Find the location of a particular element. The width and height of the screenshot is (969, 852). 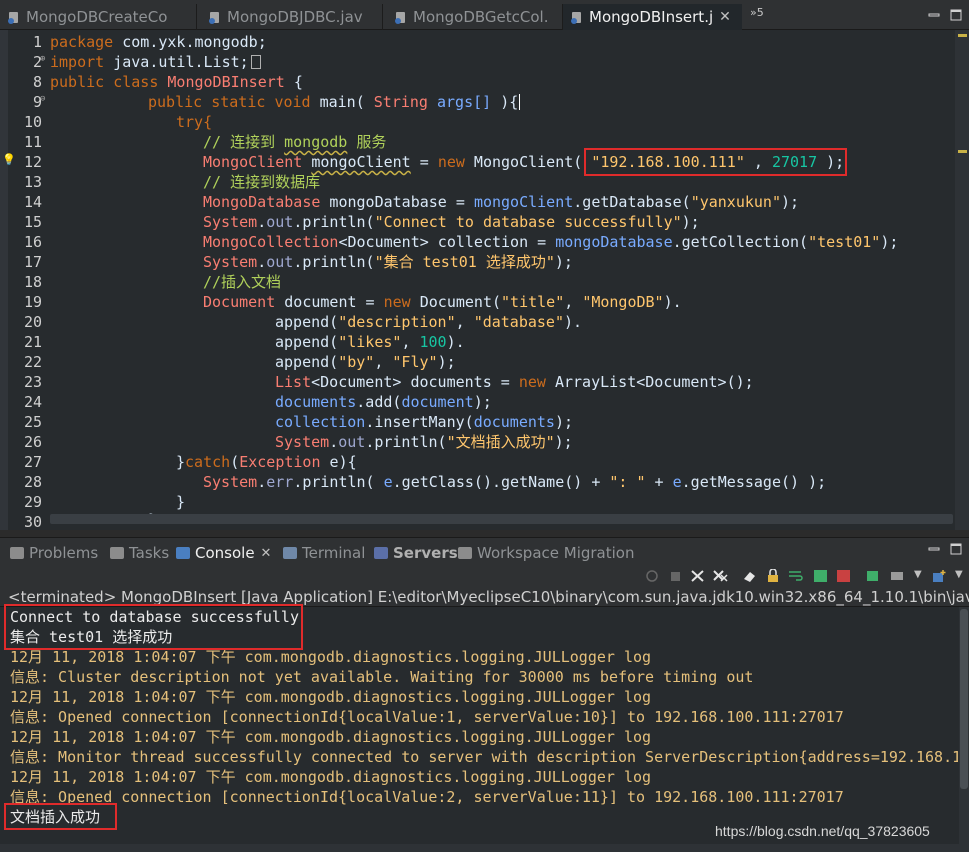

line-number: 24 is located at coordinates (32, 402).